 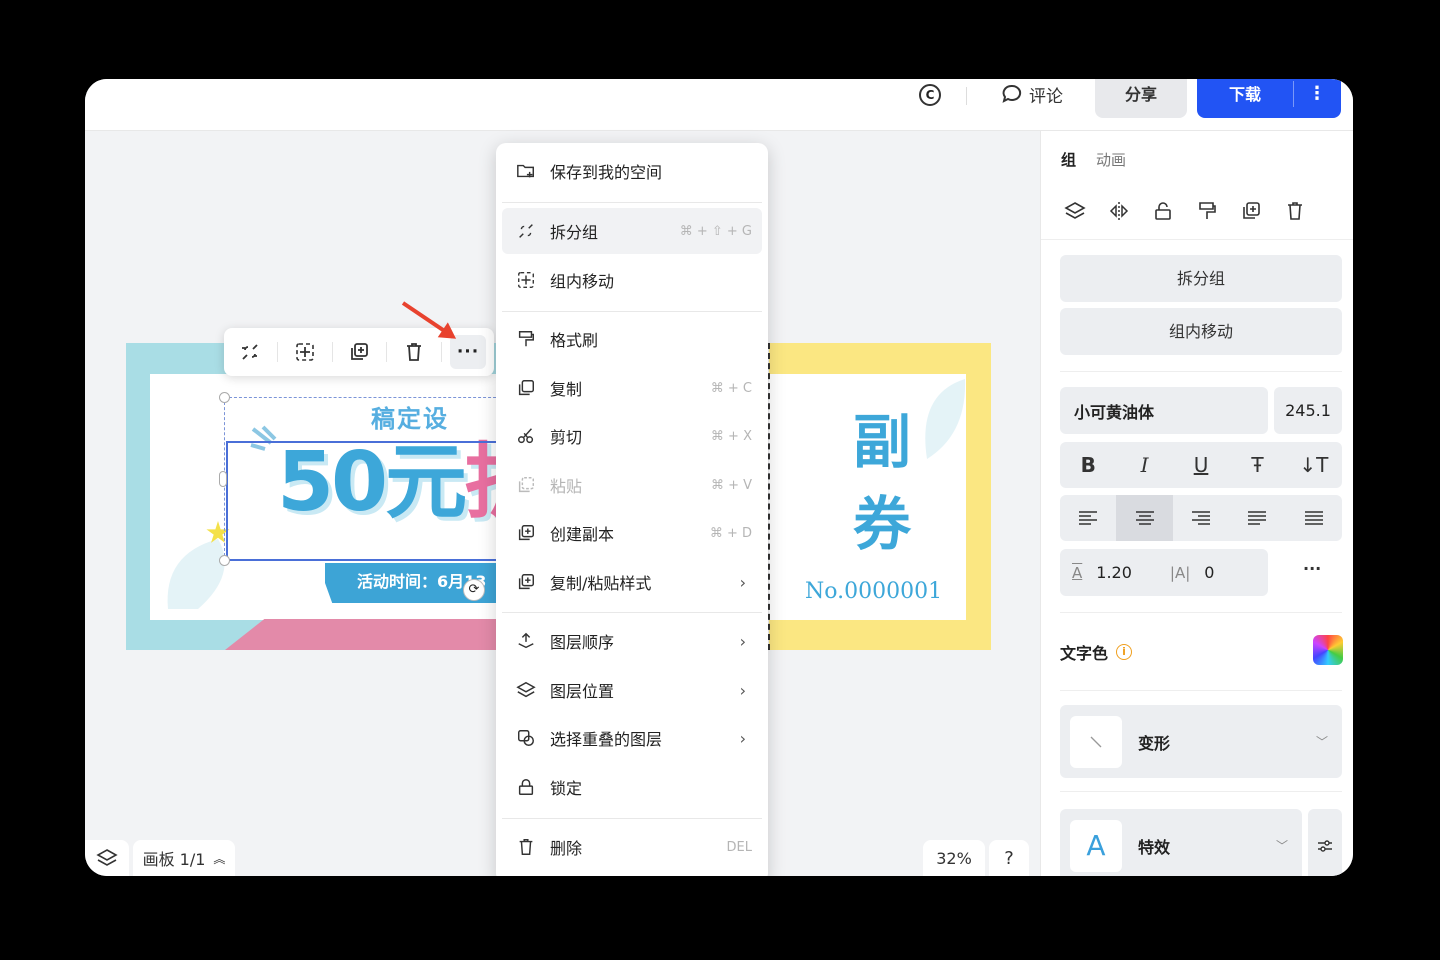 What do you see at coordinates (731, 388) in the screenshot?
I see `menu-item-shortcut: ⌘ + C` at bounding box center [731, 388].